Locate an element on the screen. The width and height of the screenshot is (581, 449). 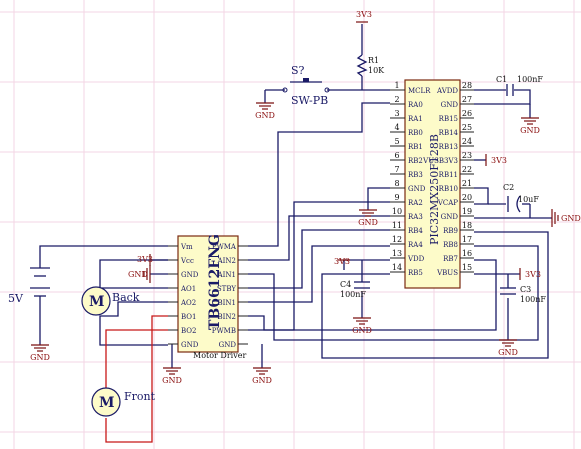
power-label-vcc: 3V3 is located at coordinates (145, 259).